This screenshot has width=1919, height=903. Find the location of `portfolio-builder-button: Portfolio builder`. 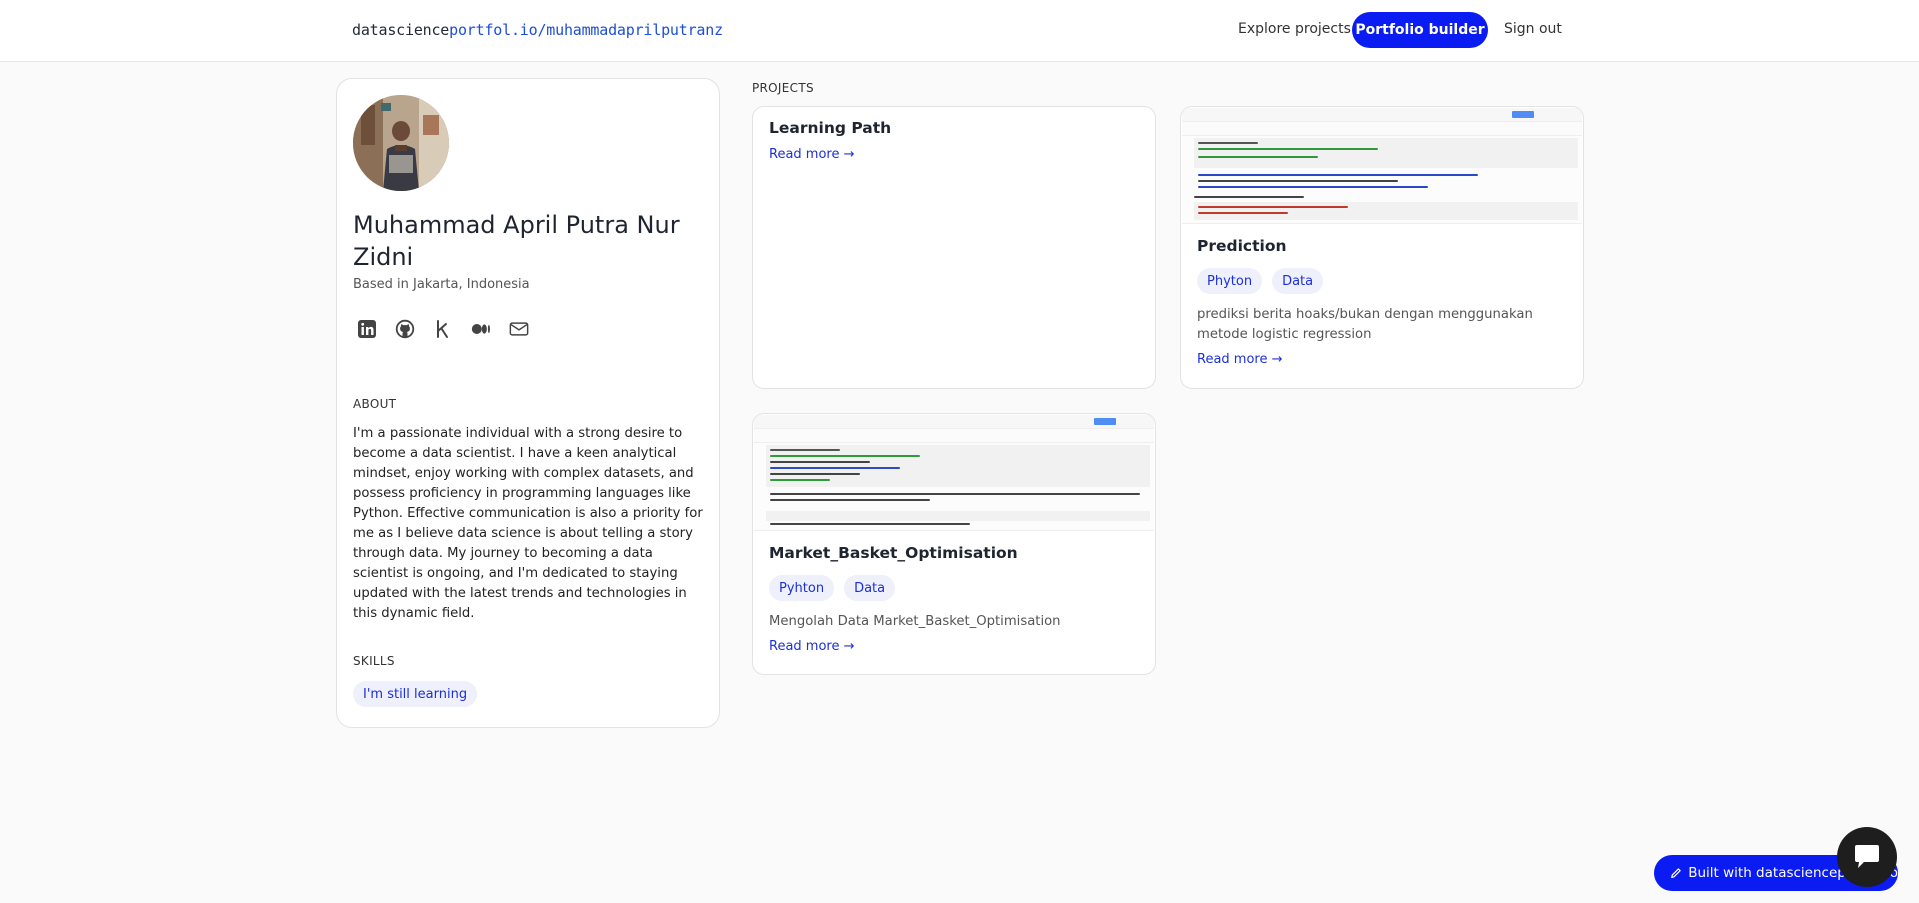

portfolio-builder-button: Portfolio builder is located at coordinates (1420, 30).